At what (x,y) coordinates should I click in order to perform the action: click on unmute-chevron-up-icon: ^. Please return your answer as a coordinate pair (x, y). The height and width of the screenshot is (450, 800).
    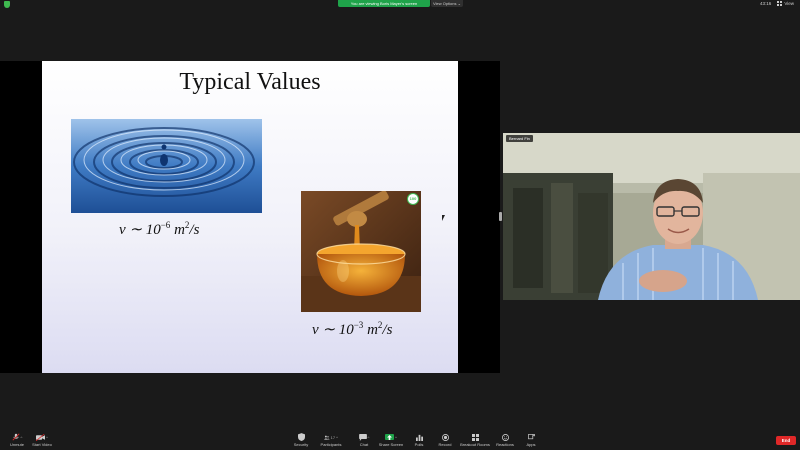
    Looking at the image, I should click on (22, 437).